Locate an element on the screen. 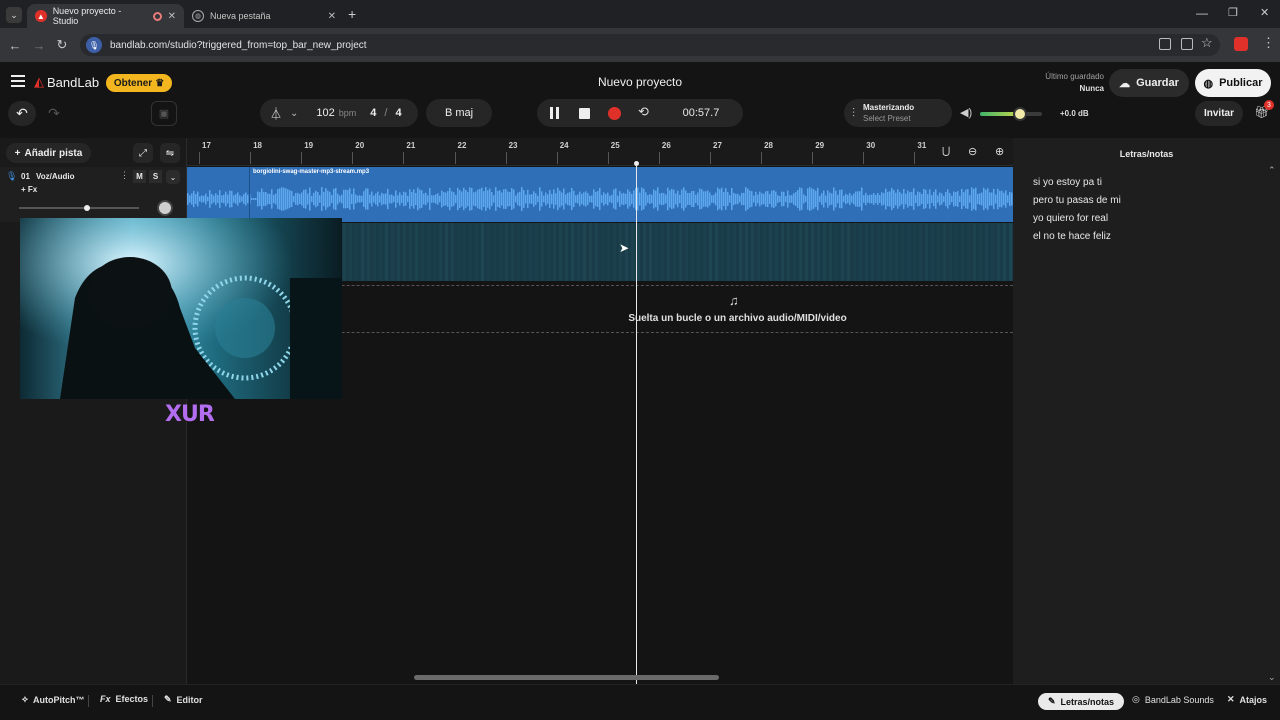 The width and height of the screenshot is (1280, 720). audio-clip is located at coordinates (600, 194).